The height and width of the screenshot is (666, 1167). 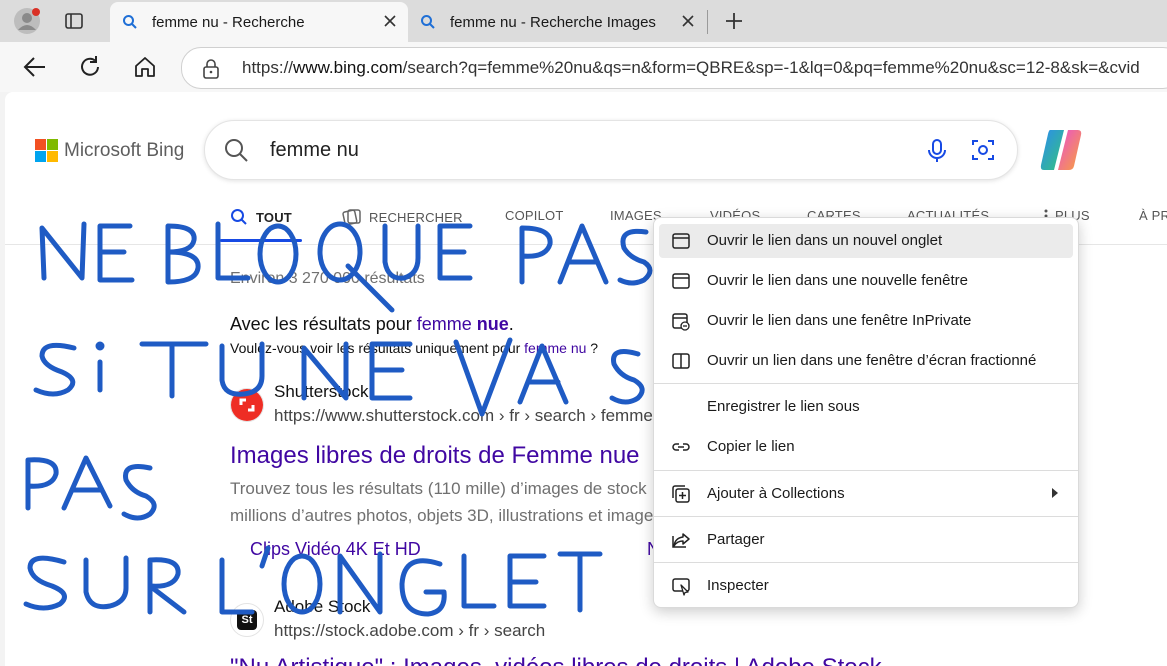 What do you see at coordinates (866, 494) in the screenshot?
I see `menu-add-to-collections: Ajouter à Collections` at bounding box center [866, 494].